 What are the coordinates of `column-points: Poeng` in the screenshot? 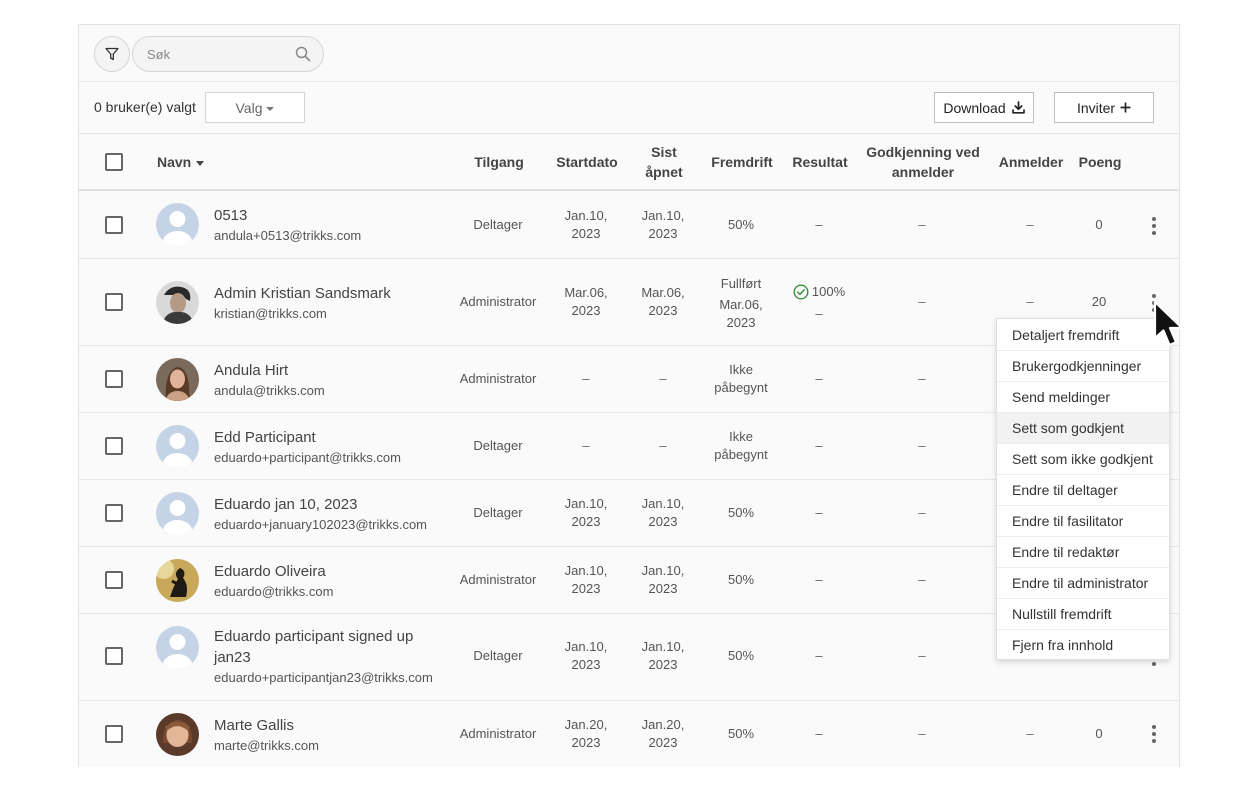 It's located at (1100, 162).